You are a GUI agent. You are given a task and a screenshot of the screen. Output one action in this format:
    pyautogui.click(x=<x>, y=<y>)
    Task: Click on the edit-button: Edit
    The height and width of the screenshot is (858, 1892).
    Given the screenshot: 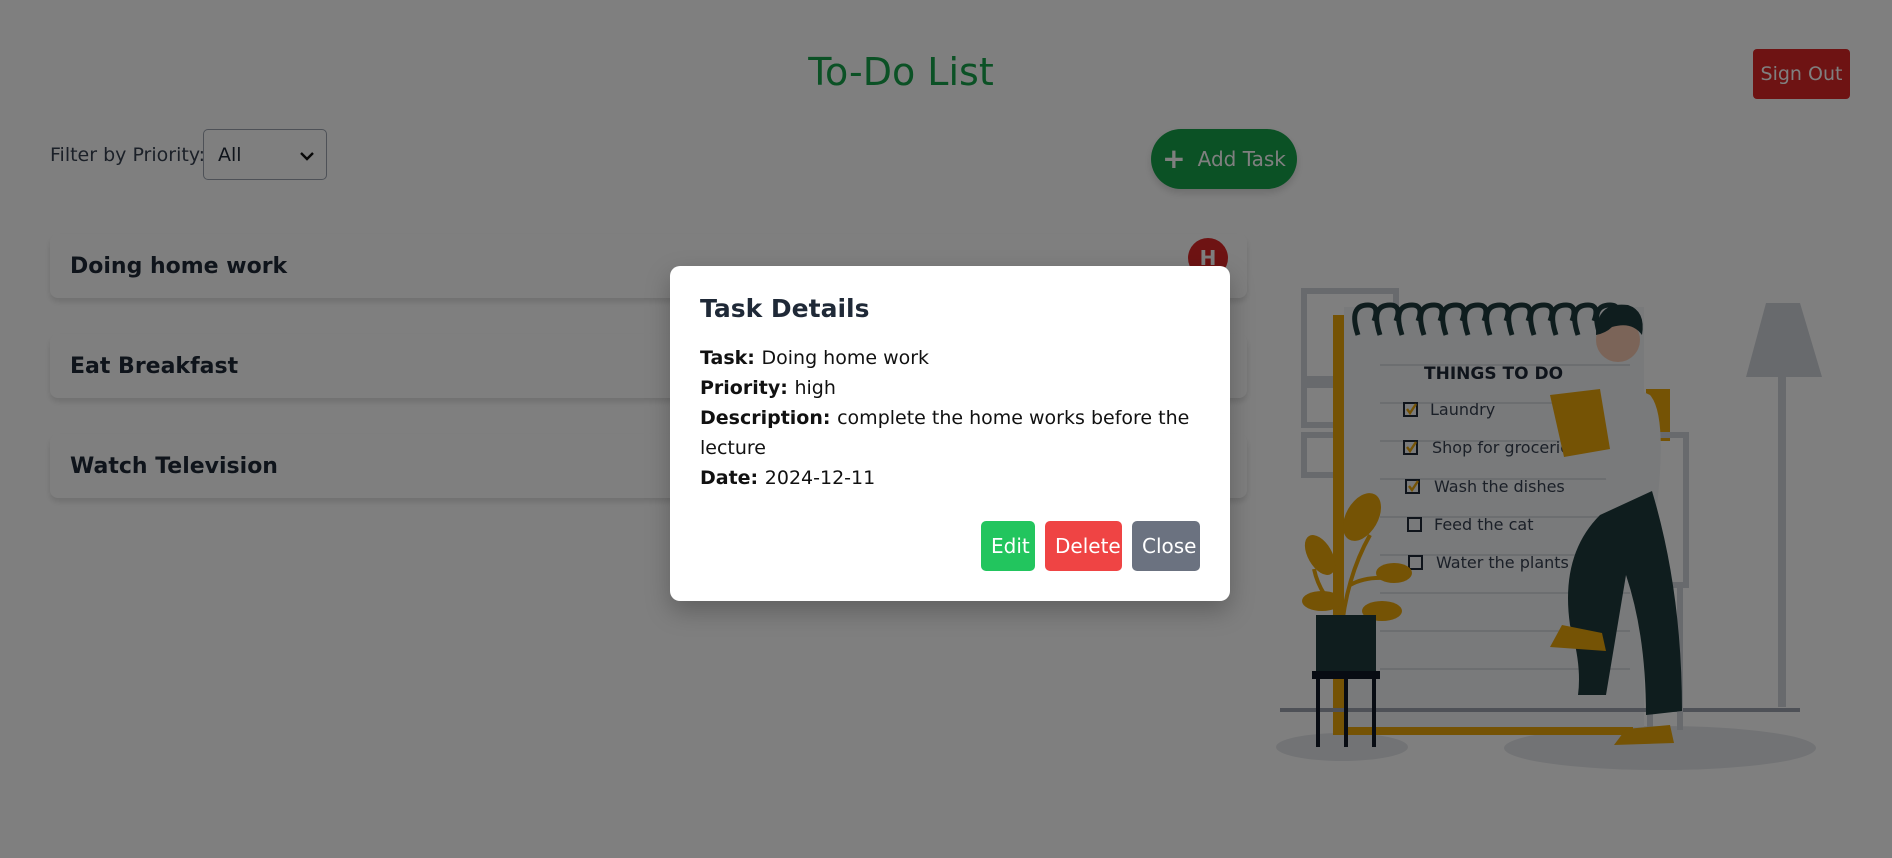 What is the action you would take?
    pyautogui.click(x=1008, y=546)
    